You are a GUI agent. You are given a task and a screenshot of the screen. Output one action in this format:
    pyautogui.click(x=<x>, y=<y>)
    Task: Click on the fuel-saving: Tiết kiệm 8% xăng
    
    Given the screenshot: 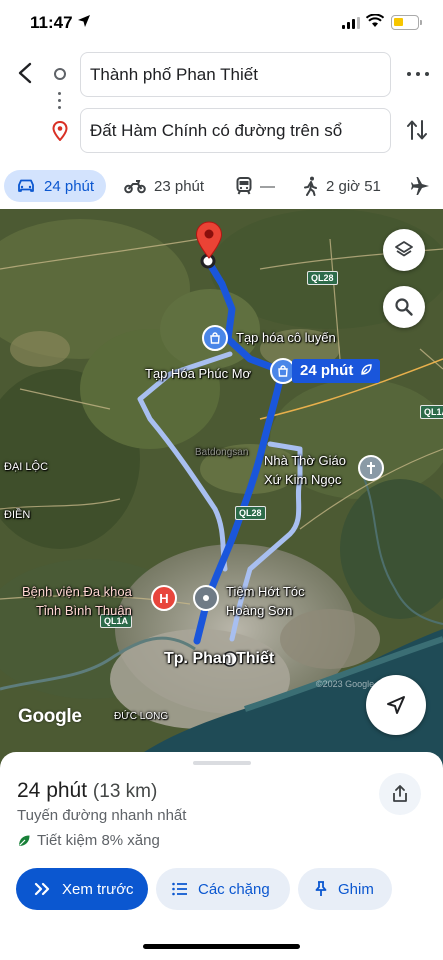 What is the action you would take?
    pyautogui.click(x=88, y=840)
    